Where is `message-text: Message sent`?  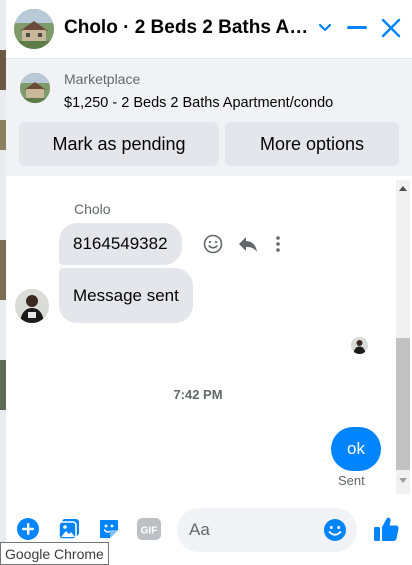
message-text: Message sent is located at coordinates (126, 295).